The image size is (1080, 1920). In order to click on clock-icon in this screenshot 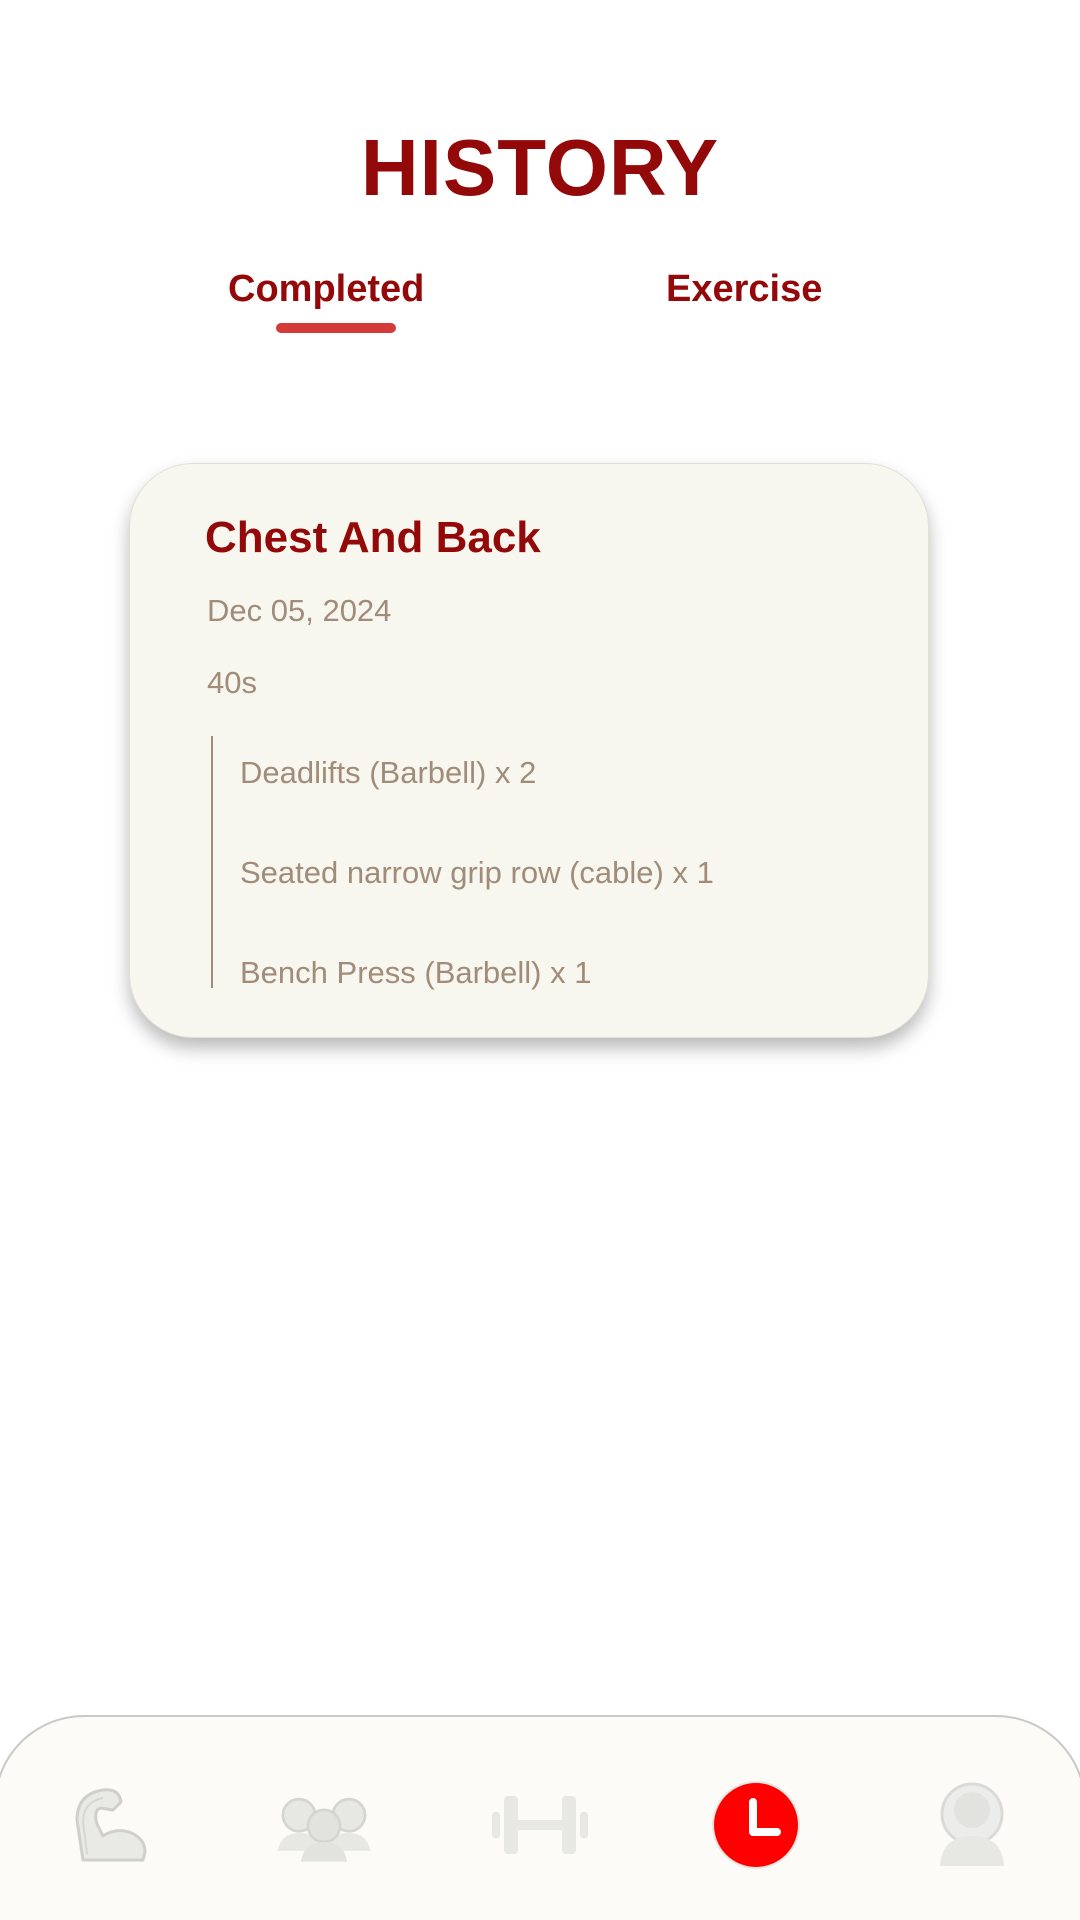, I will do `click(756, 1825)`.